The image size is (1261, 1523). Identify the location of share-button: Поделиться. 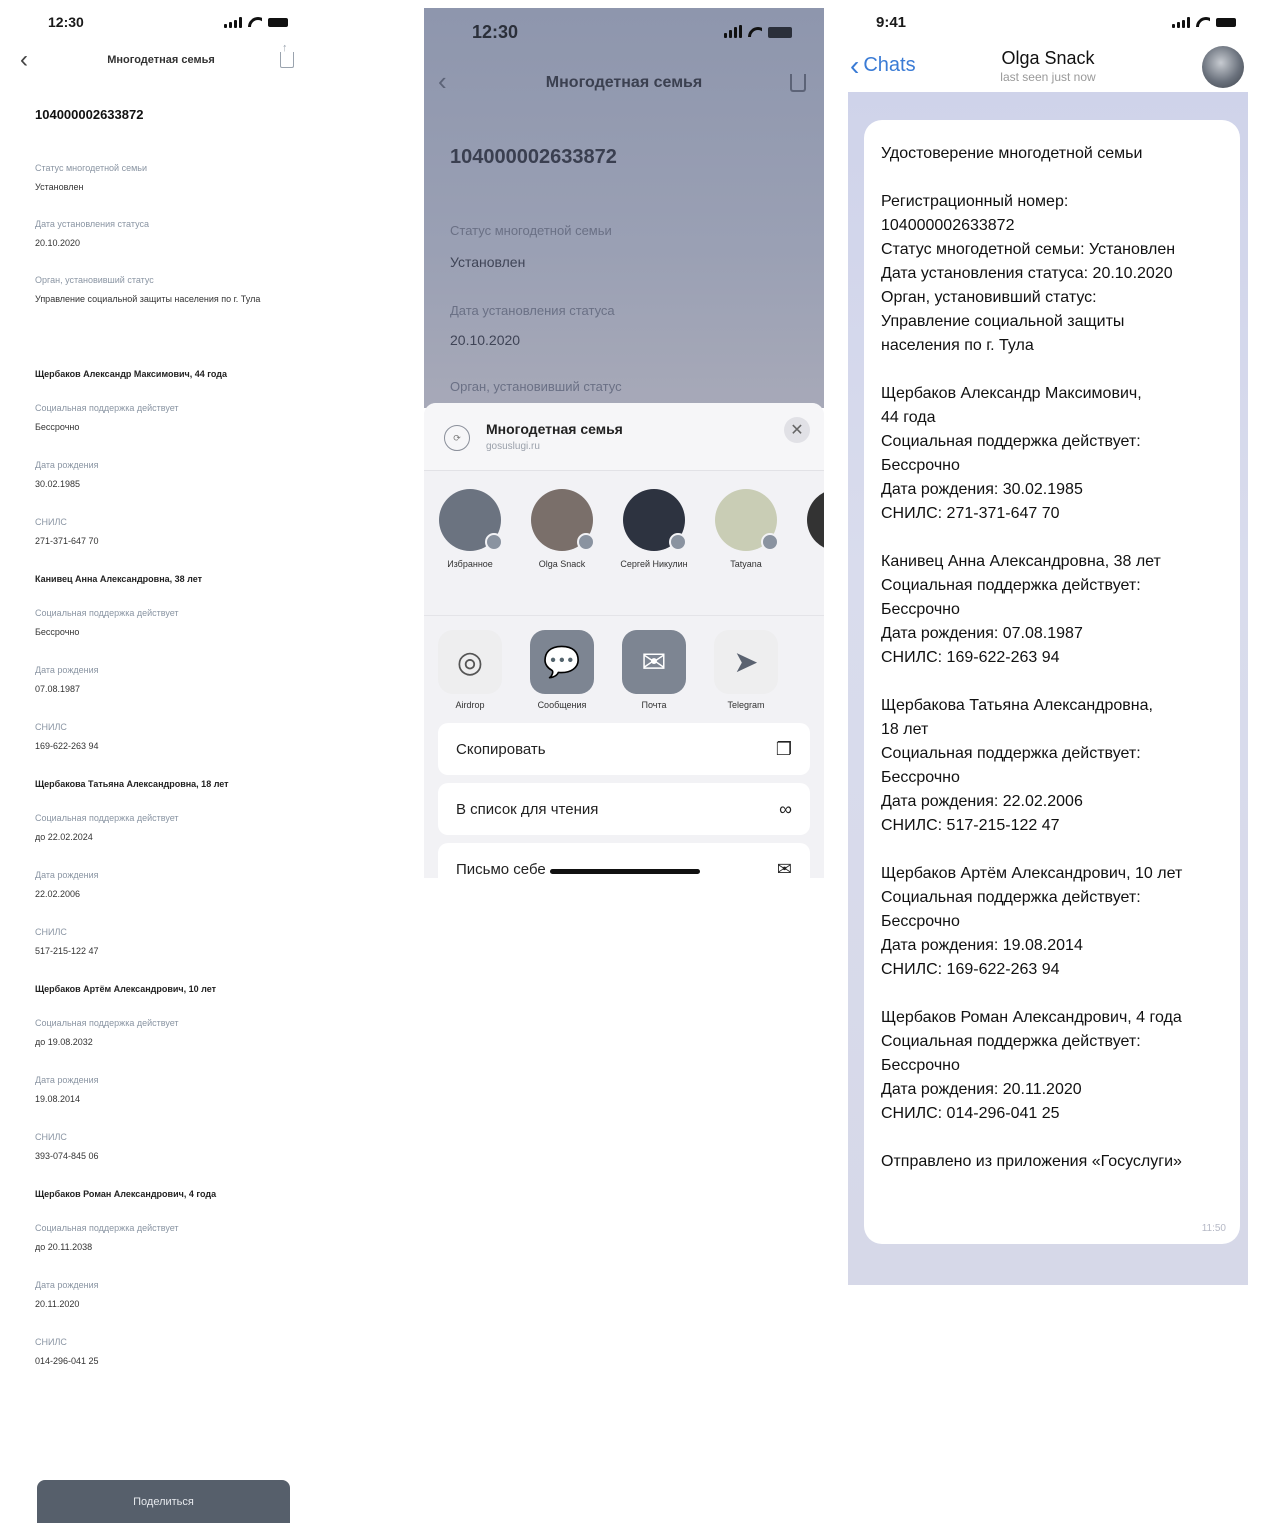
(163, 1501).